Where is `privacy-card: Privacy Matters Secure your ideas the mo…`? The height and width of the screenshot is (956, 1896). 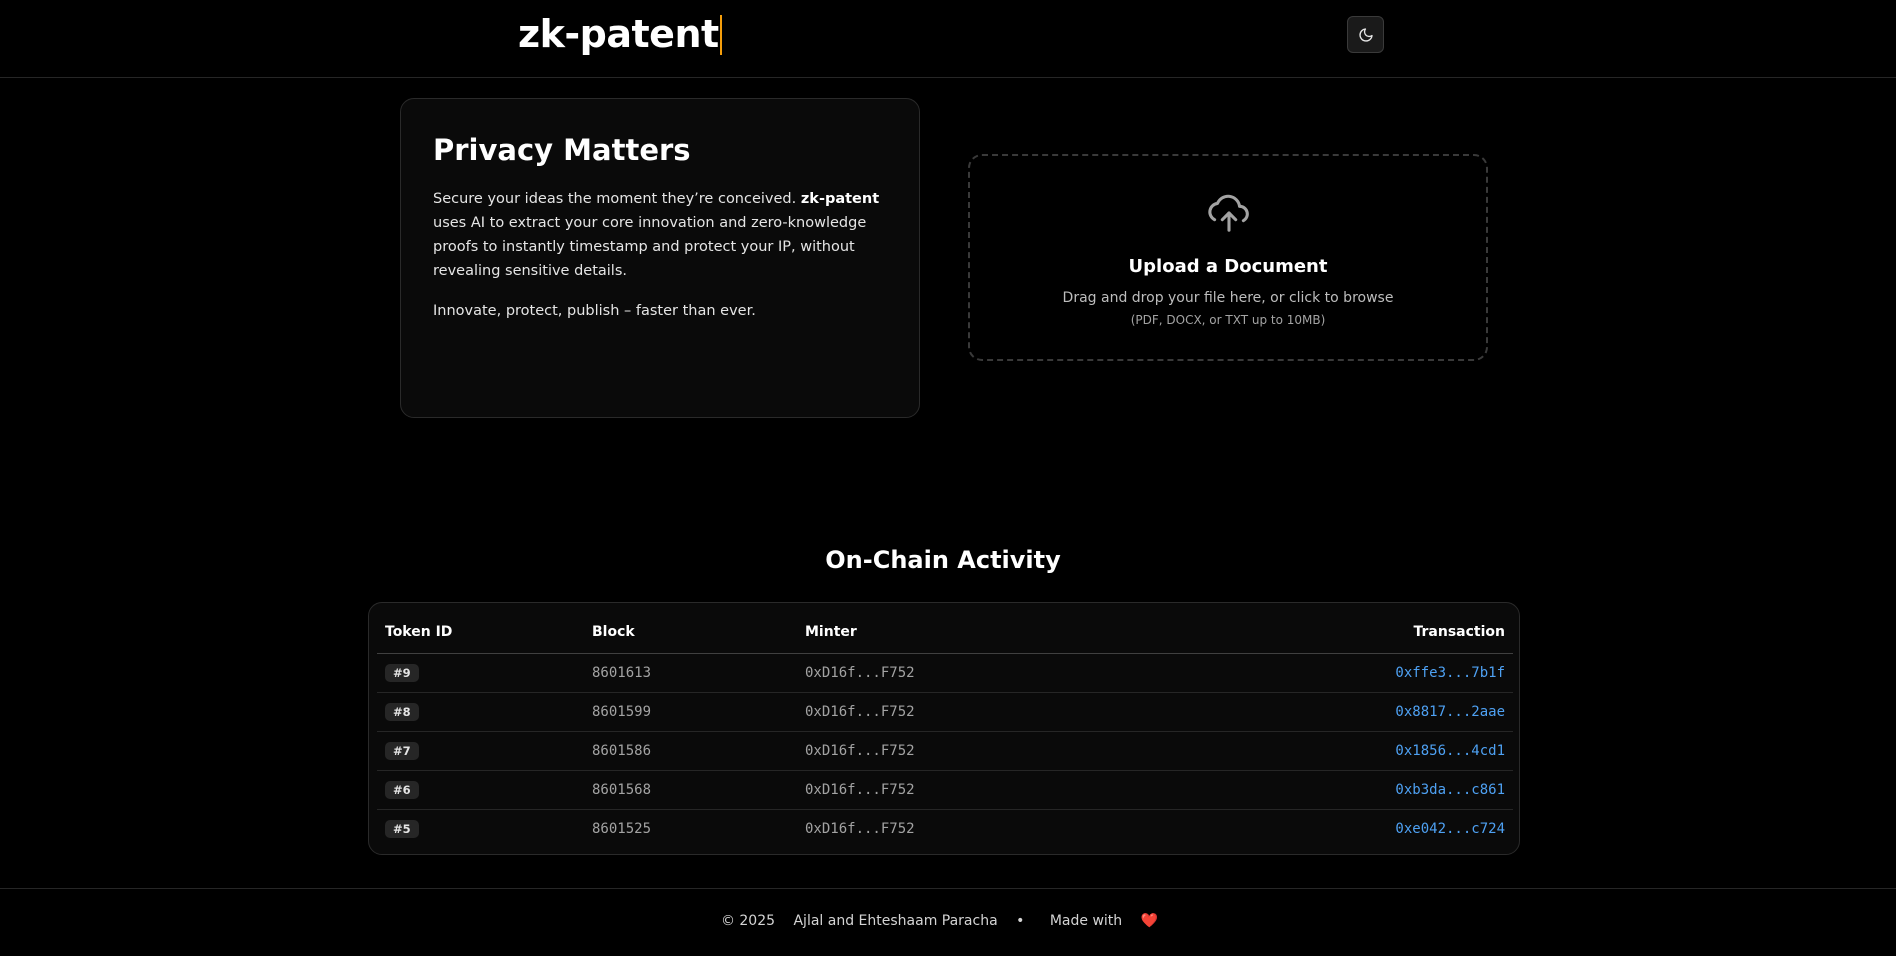
privacy-card: Privacy Matters Secure your ideas the mo… is located at coordinates (660, 258).